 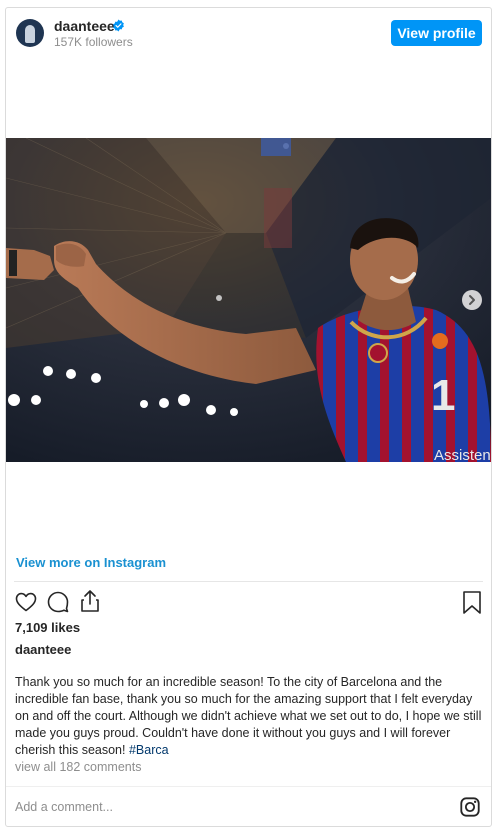 What do you see at coordinates (436, 33) in the screenshot?
I see `view-profile-button: View profile` at bounding box center [436, 33].